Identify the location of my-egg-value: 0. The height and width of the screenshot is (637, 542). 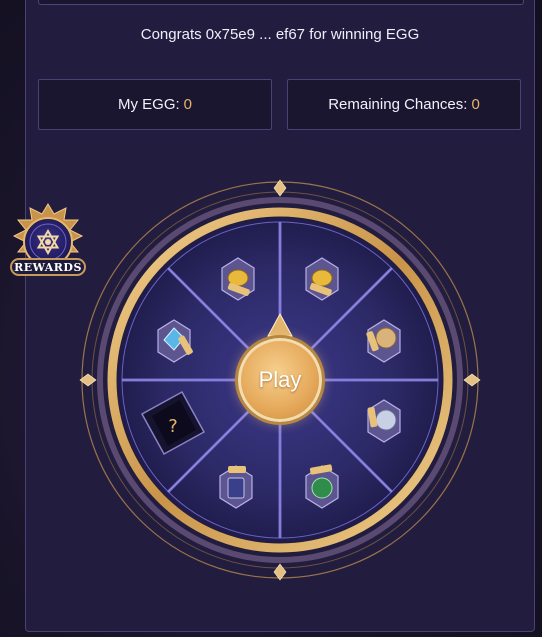
(187, 104).